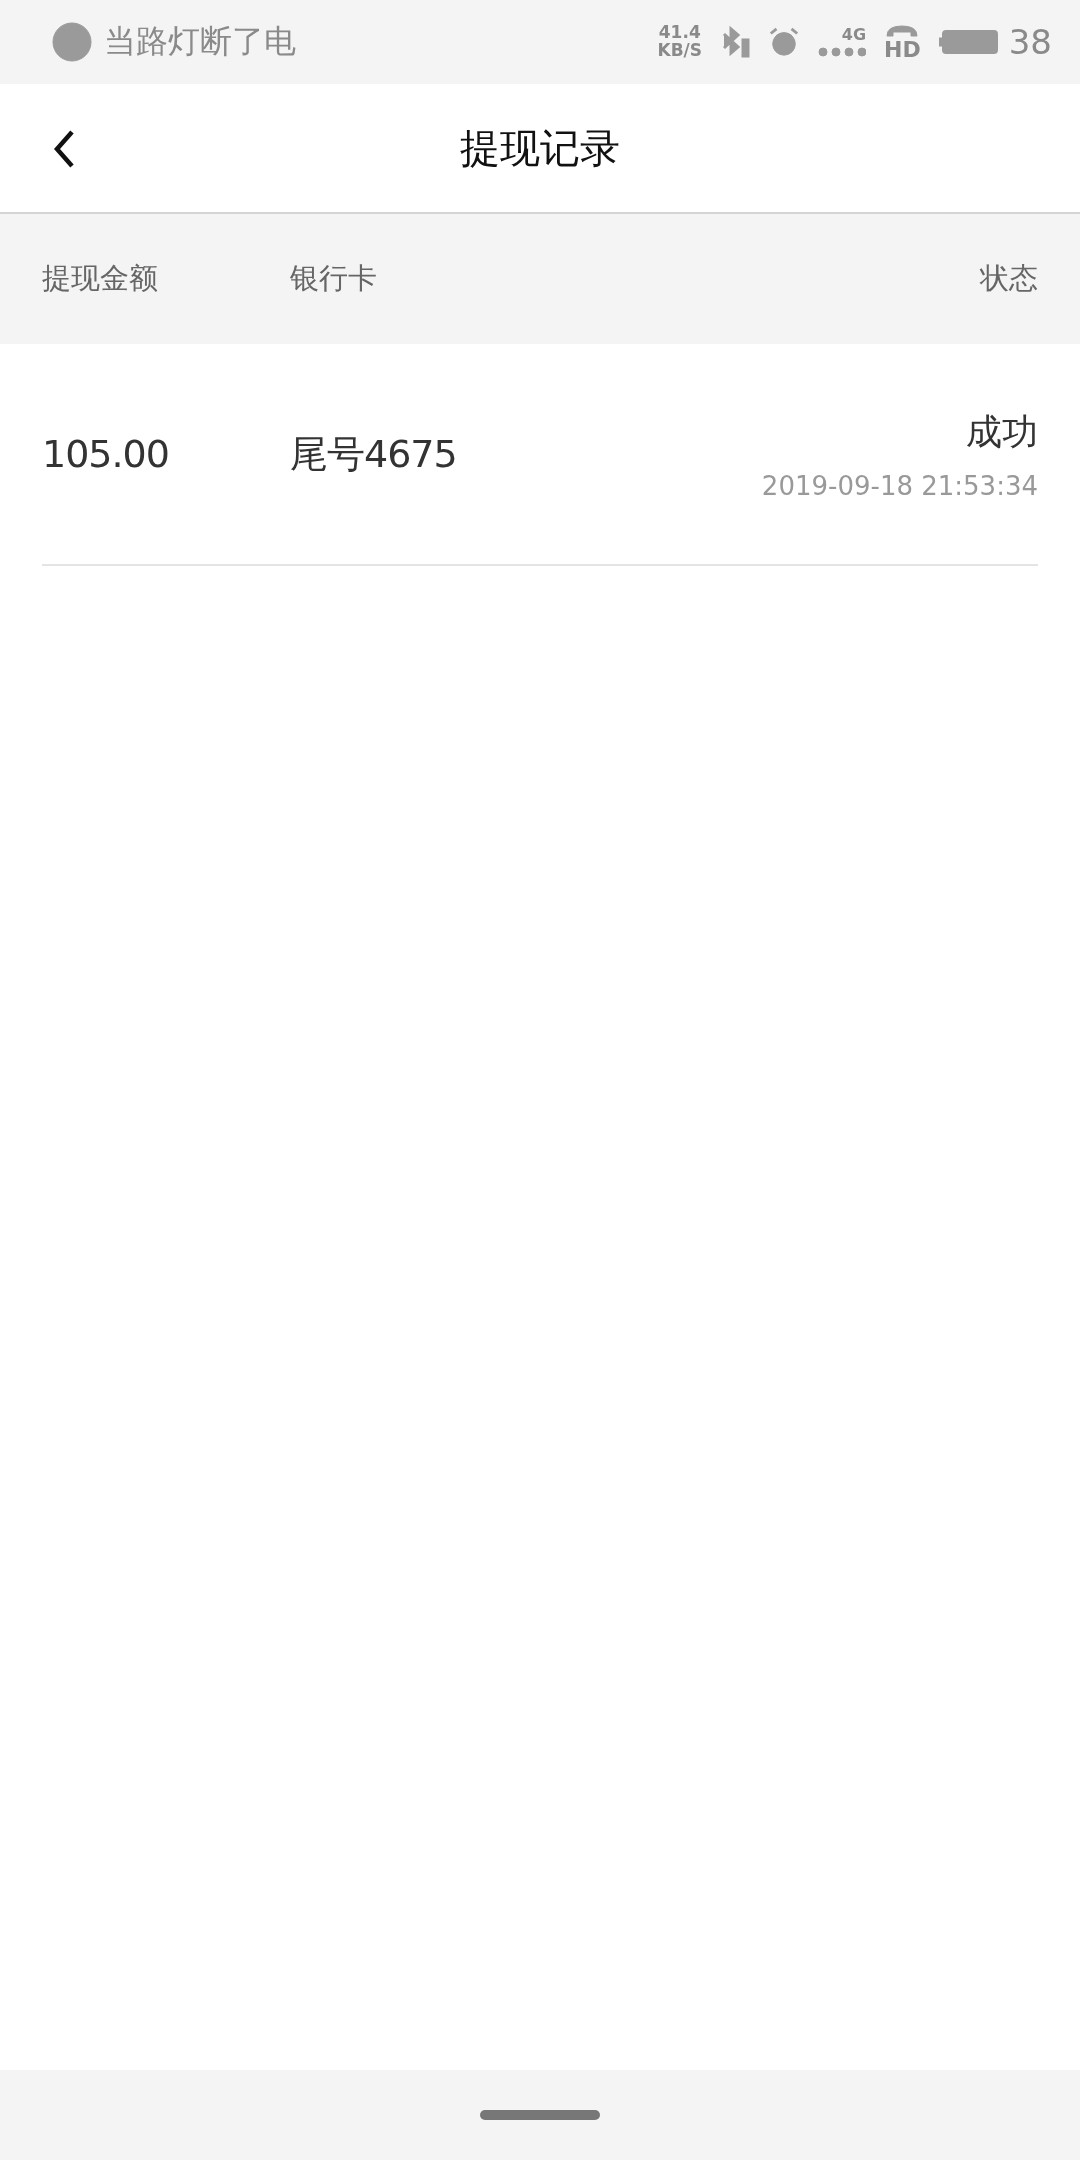  I want to click on amount-cell-text: 105.00, so click(106, 454).